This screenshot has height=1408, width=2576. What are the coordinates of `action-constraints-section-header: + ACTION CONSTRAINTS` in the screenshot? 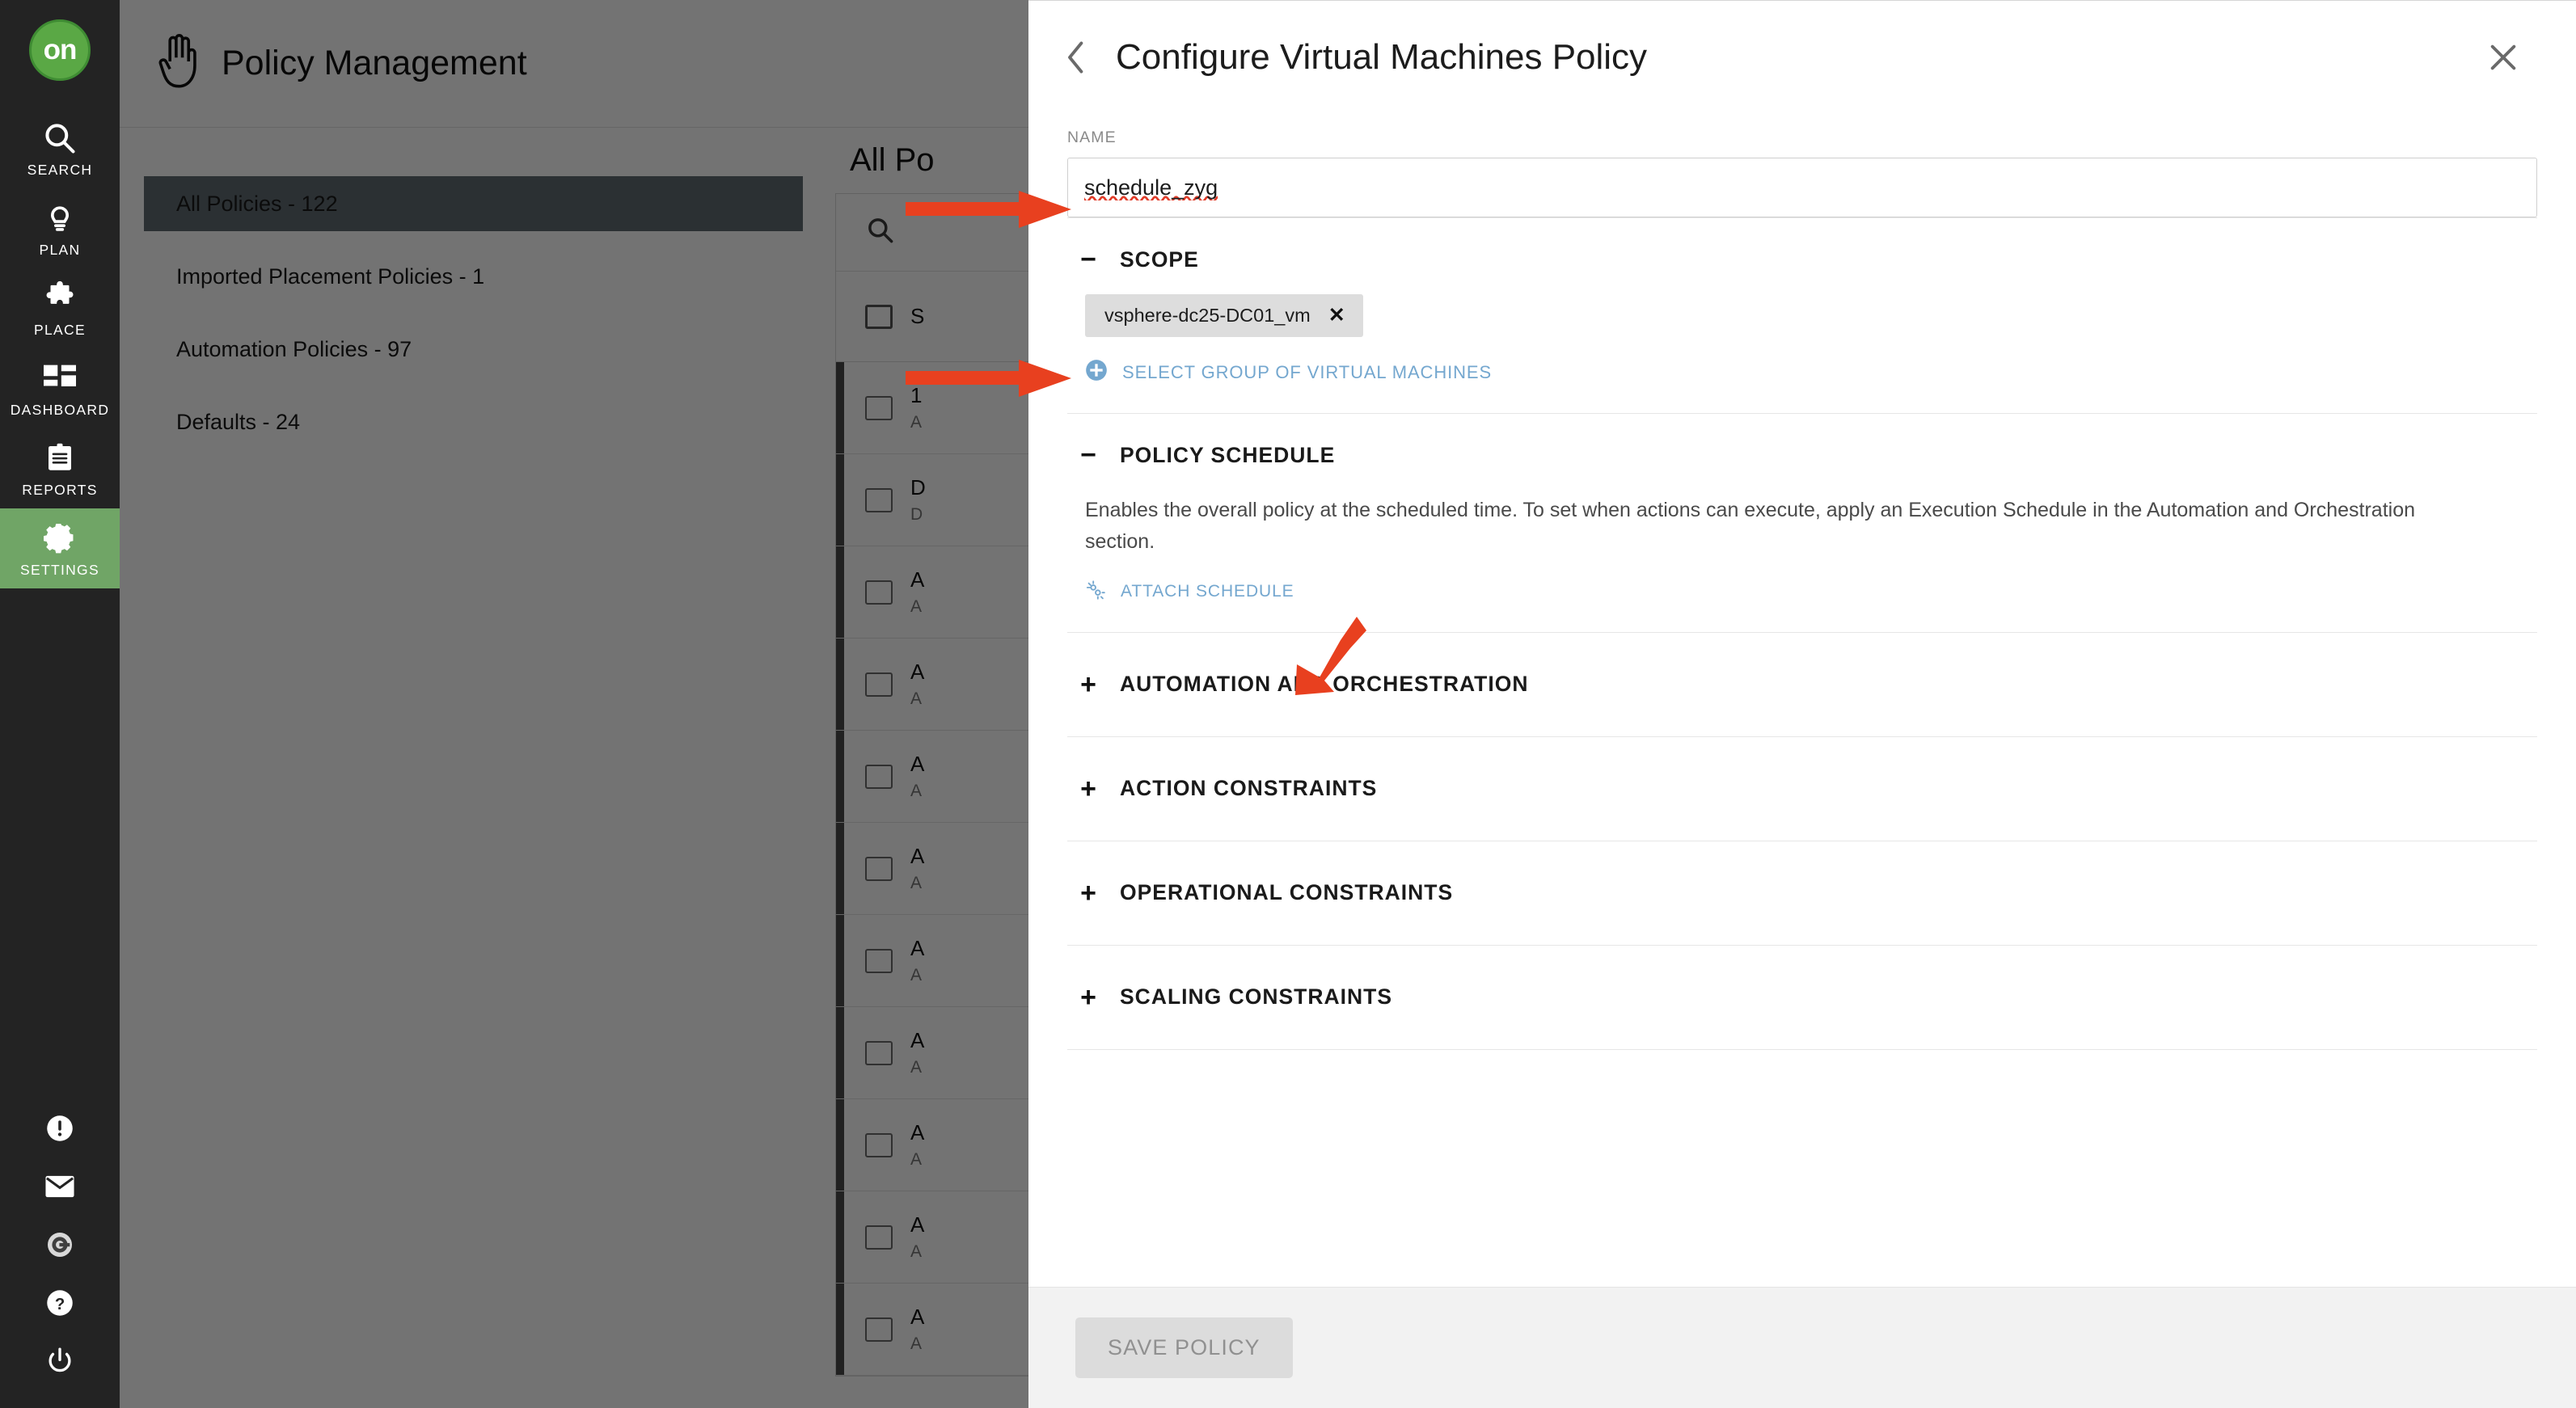 It's located at (1802, 789).